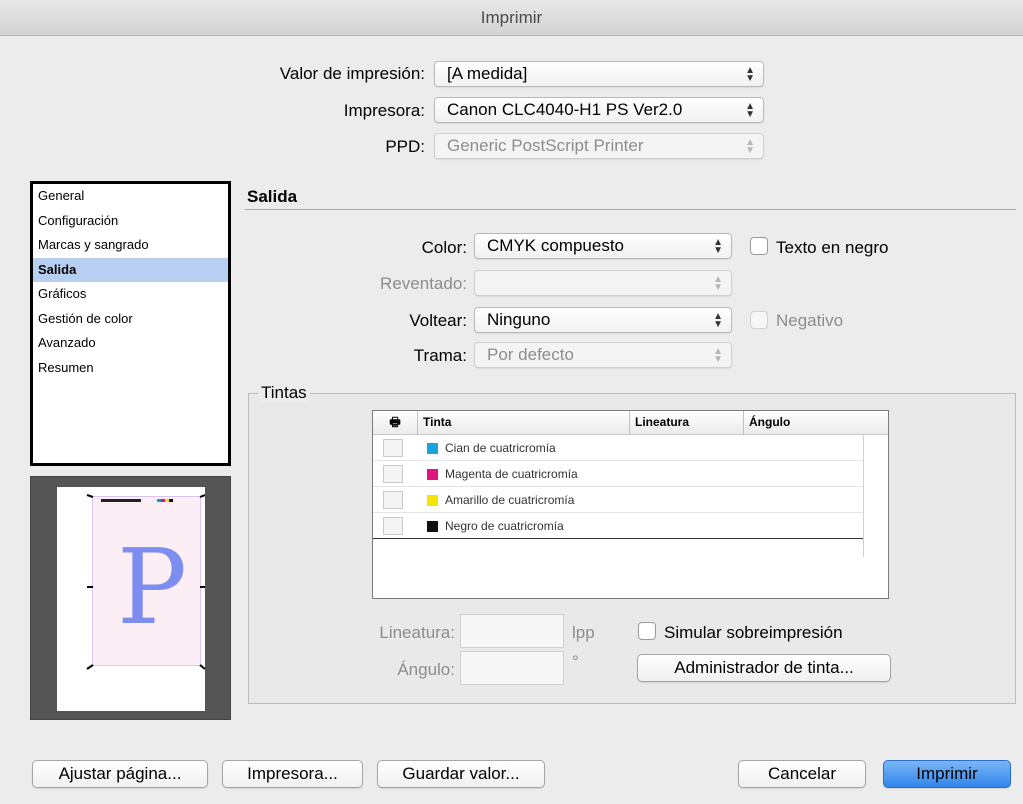 The width and height of the screenshot is (1023, 804). I want to click on text-black-label: Texto en negro, so click(832, 247).